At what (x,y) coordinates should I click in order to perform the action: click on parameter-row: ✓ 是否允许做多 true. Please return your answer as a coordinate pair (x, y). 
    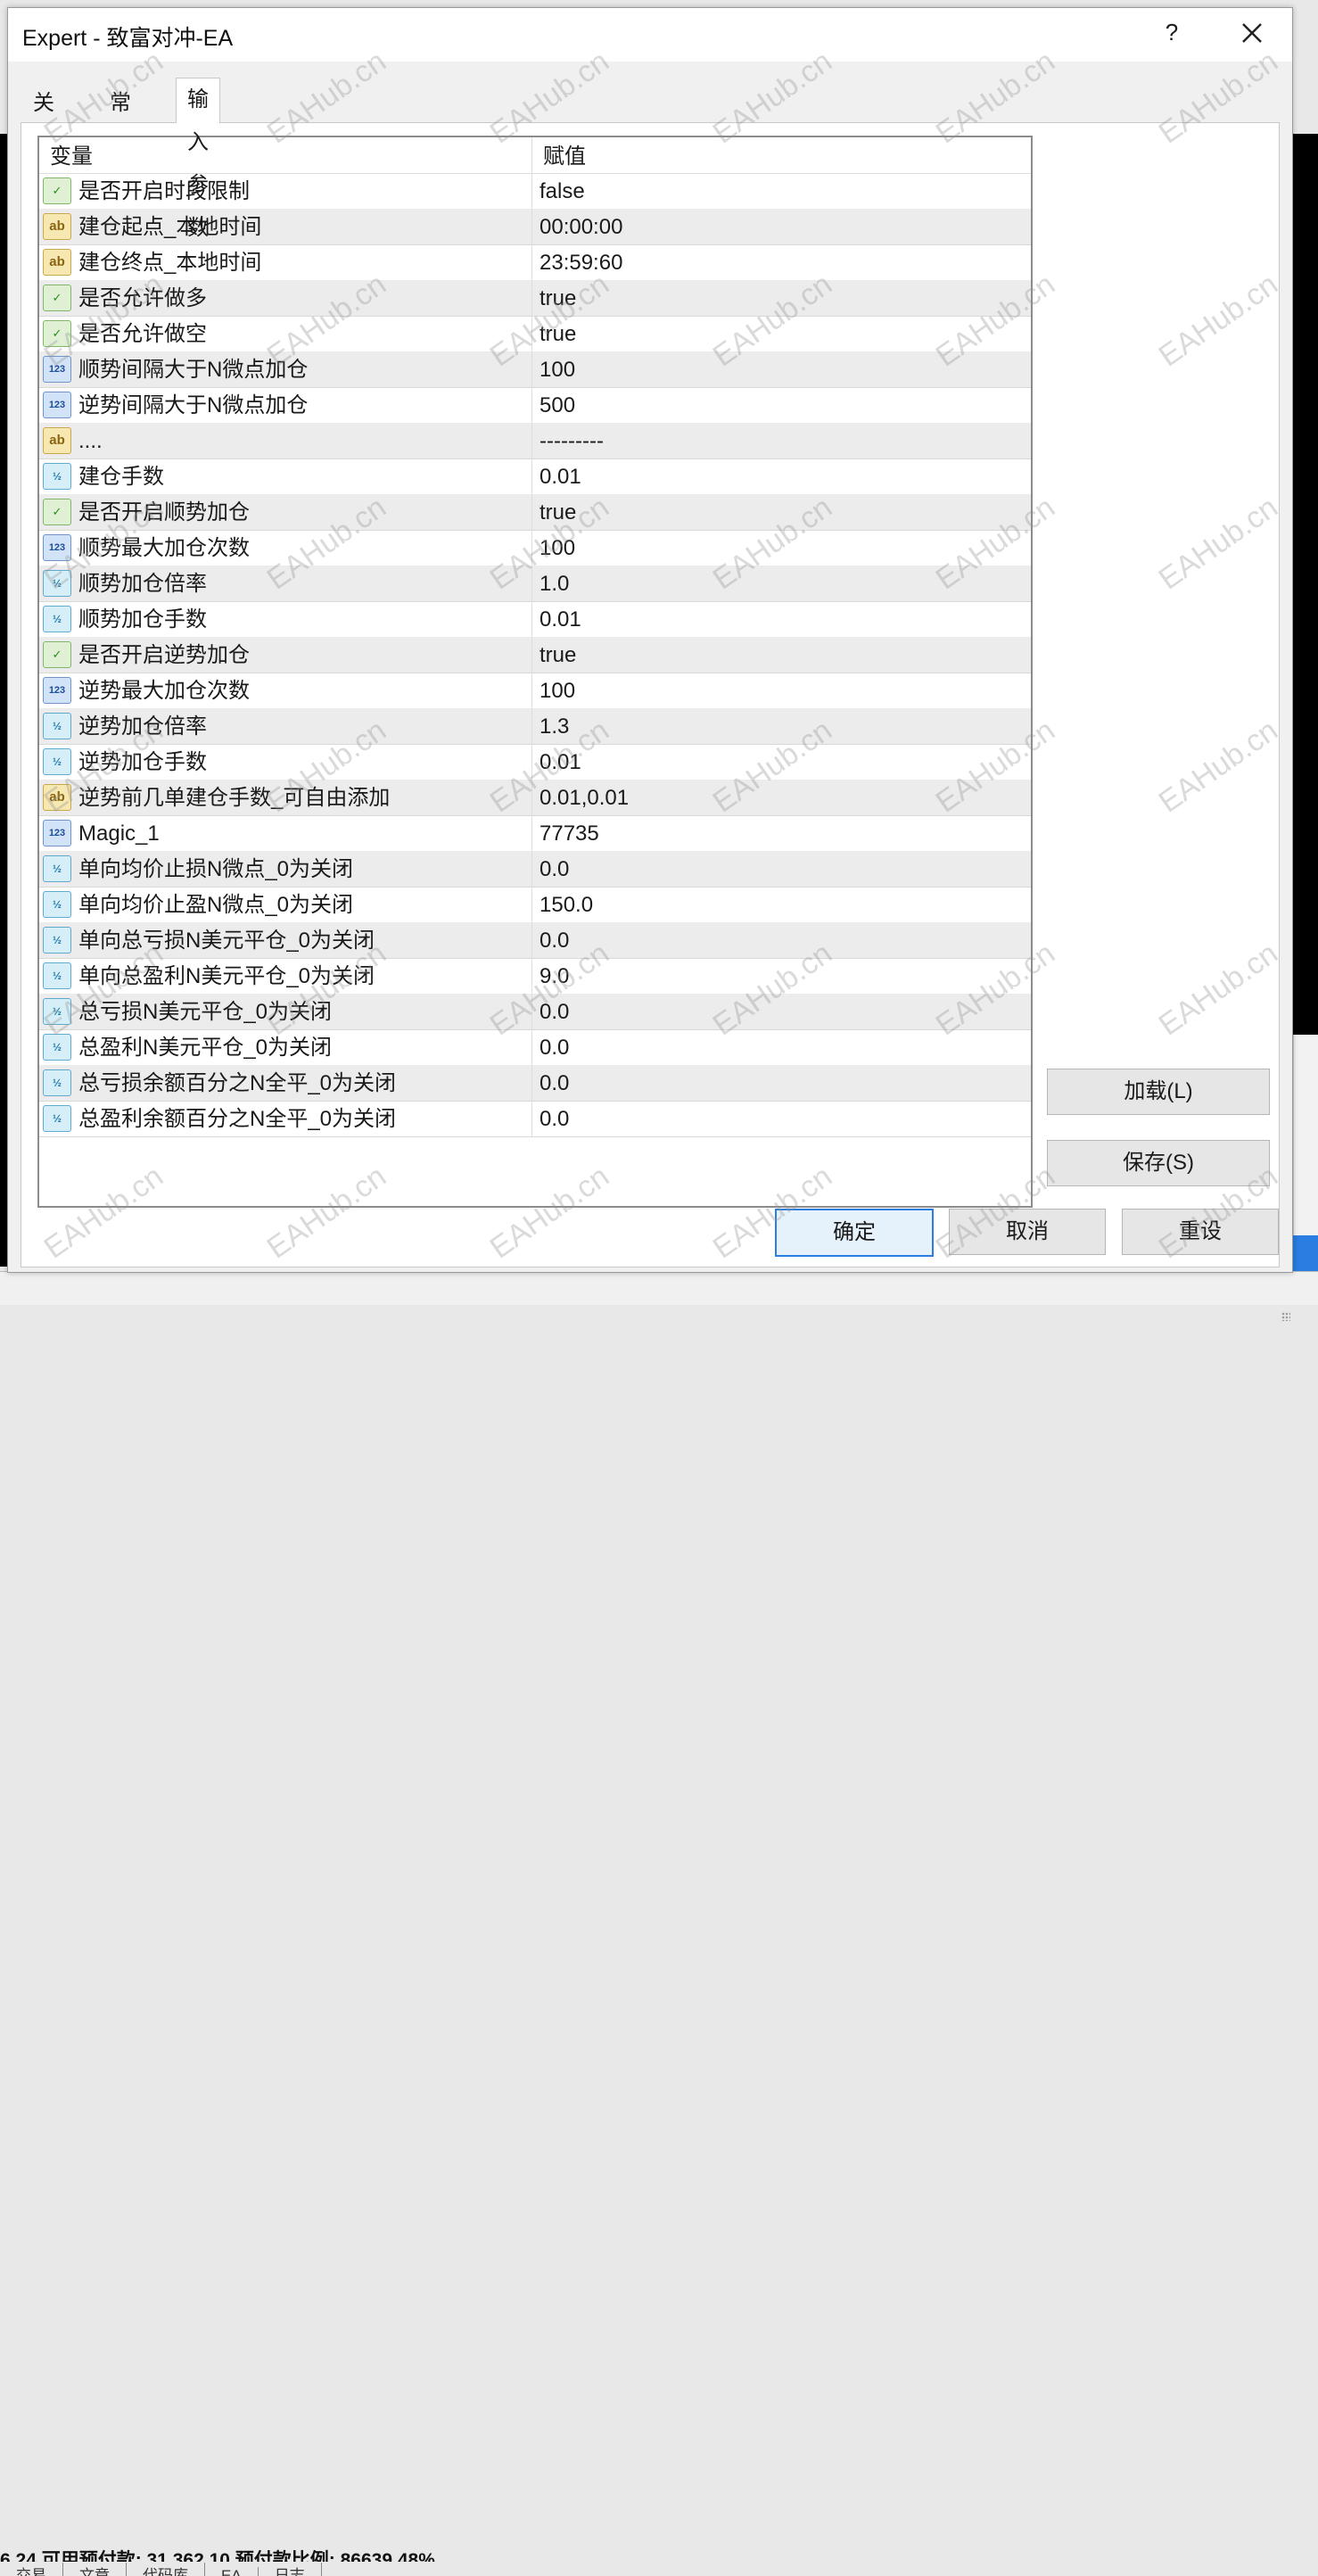
    Looking at the image, I should click on (535, 298).